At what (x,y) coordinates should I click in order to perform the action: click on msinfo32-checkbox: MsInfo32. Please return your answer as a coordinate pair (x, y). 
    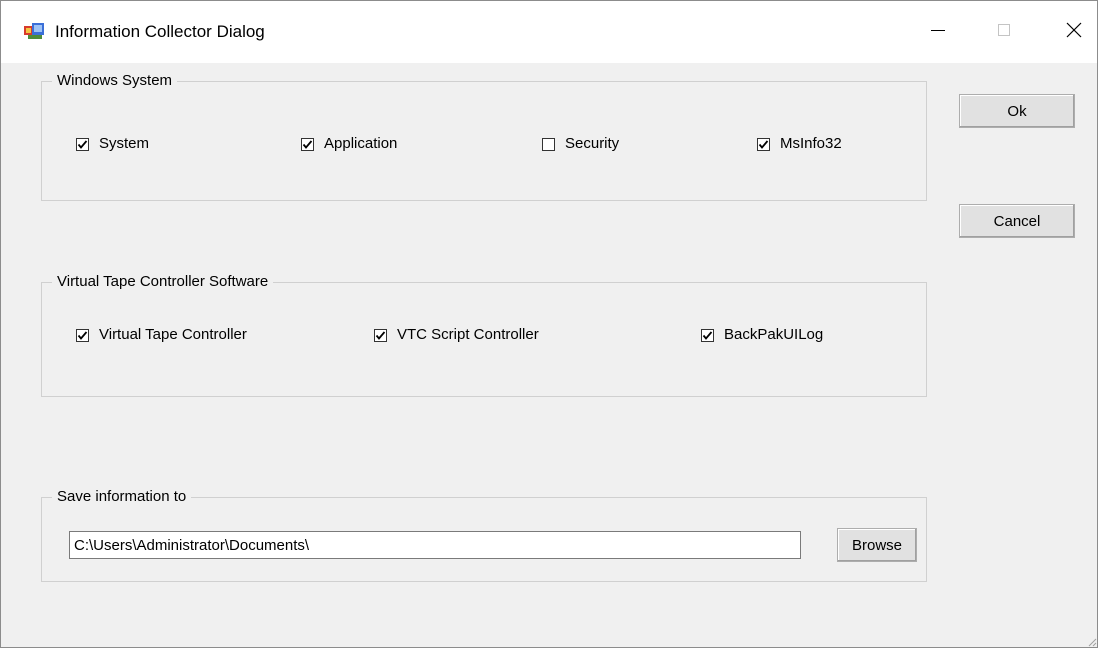
    Looking at the image, I should click on (799, 144).